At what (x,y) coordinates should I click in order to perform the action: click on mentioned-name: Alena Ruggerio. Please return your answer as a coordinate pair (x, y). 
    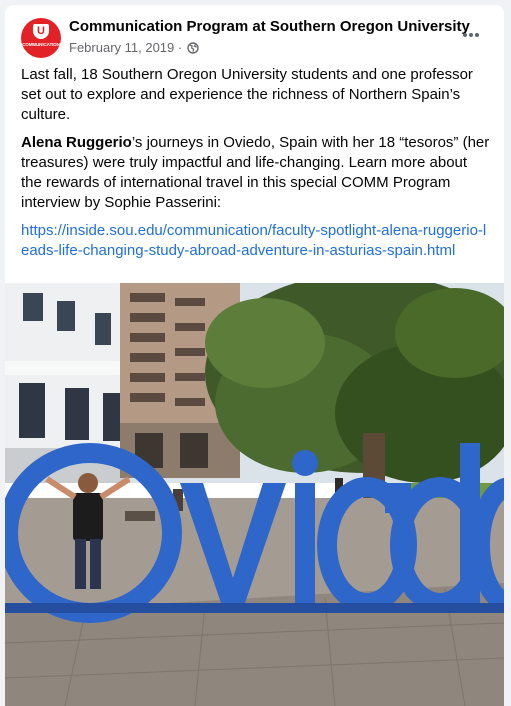
    Looking at the image, I should click on (76, 142).